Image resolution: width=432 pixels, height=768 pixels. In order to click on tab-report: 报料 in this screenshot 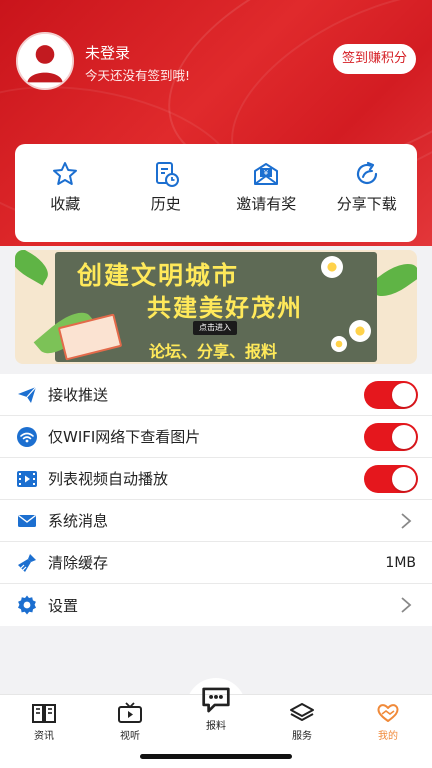, I will do `click(216, 708)`.